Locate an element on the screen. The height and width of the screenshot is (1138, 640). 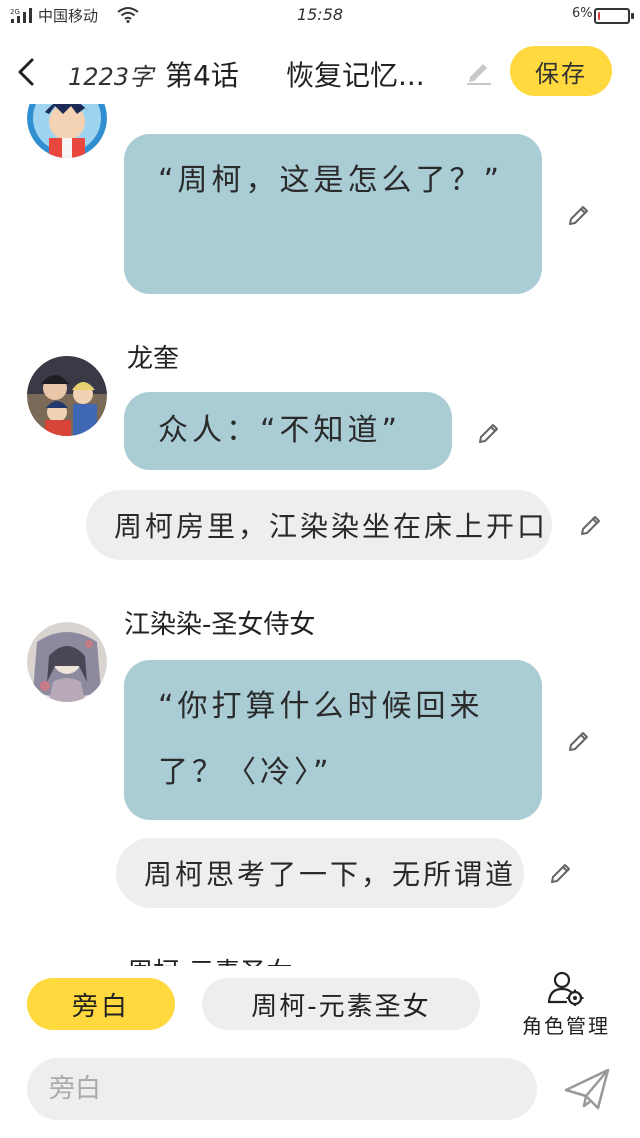
paper-plane-icon is located at coordinates (587, 1089).